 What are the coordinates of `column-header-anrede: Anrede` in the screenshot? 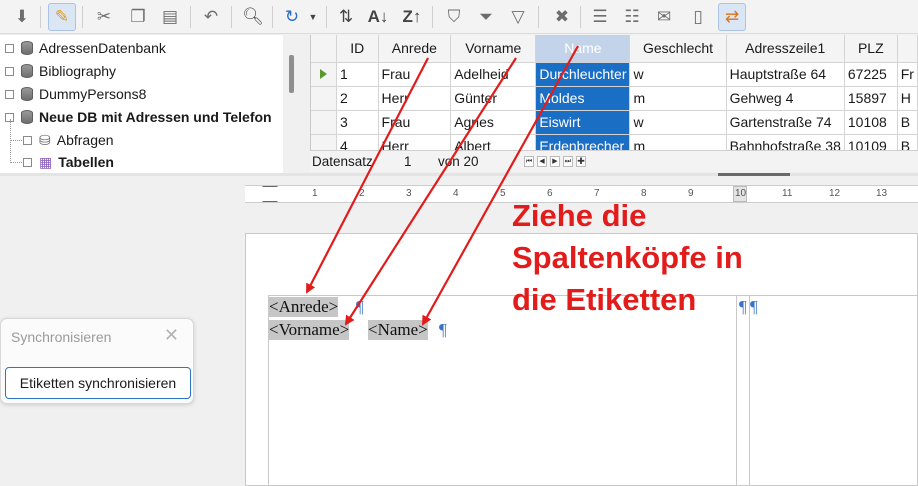 It's located at (415, 49).